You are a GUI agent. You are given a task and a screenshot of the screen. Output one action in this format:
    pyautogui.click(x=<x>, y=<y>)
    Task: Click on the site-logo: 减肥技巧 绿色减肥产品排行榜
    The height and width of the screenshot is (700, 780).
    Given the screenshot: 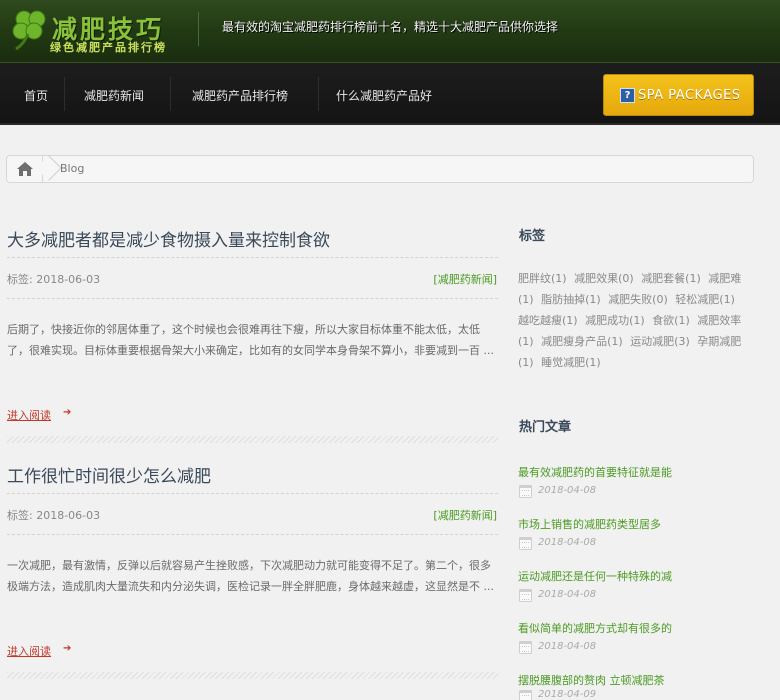 What is the action you would take?
    pyautogui.click(x=98, y=31)
    